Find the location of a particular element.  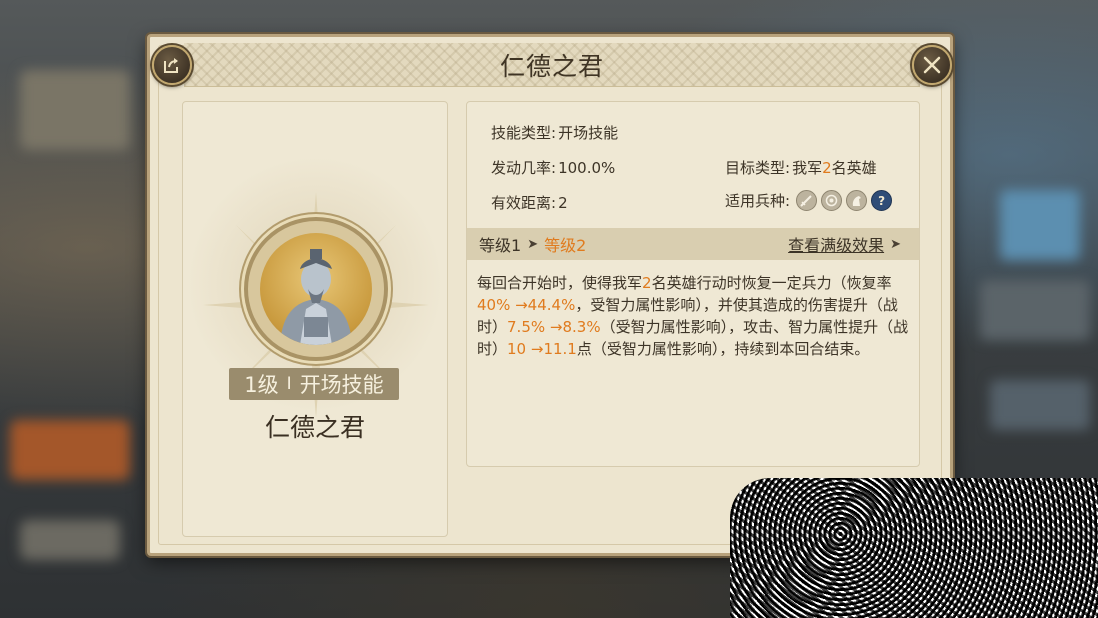

desc-text: 点（受智力属性影响），持续到本回合结束。 is located at coordinates (723, 349).